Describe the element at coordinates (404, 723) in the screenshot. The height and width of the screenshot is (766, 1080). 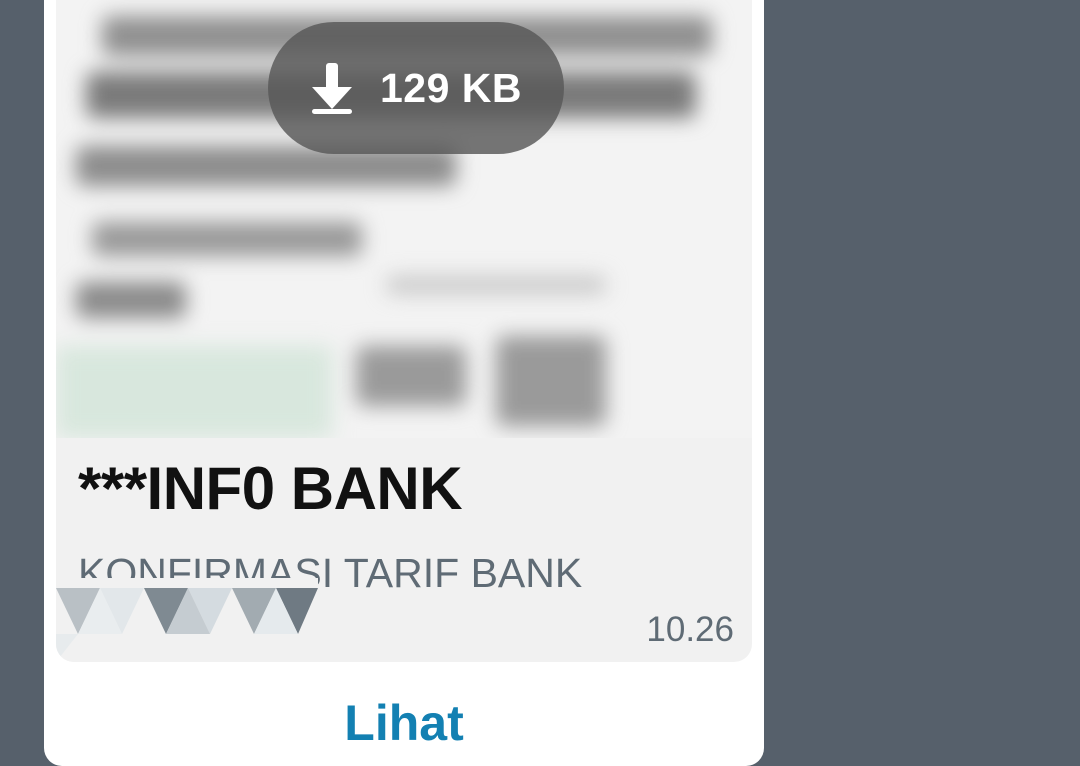
I see `view-button-label: Lihat` at that location.